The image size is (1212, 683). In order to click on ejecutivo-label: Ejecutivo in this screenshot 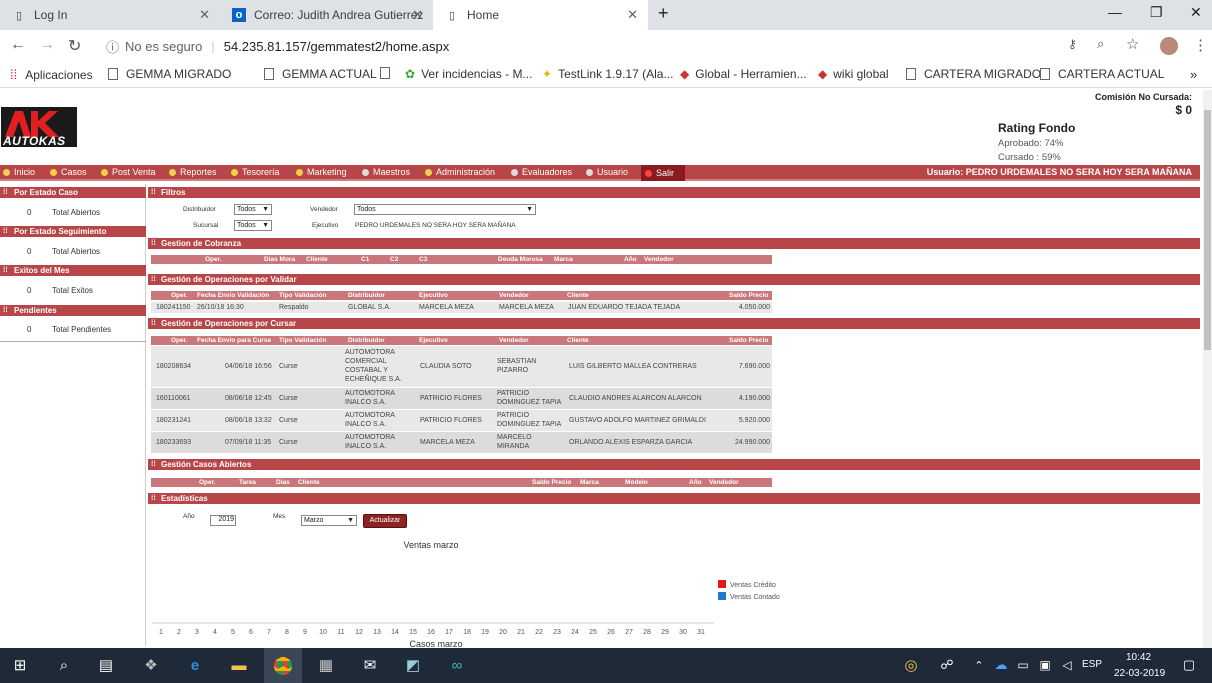, I will do `click(325, 225)`.